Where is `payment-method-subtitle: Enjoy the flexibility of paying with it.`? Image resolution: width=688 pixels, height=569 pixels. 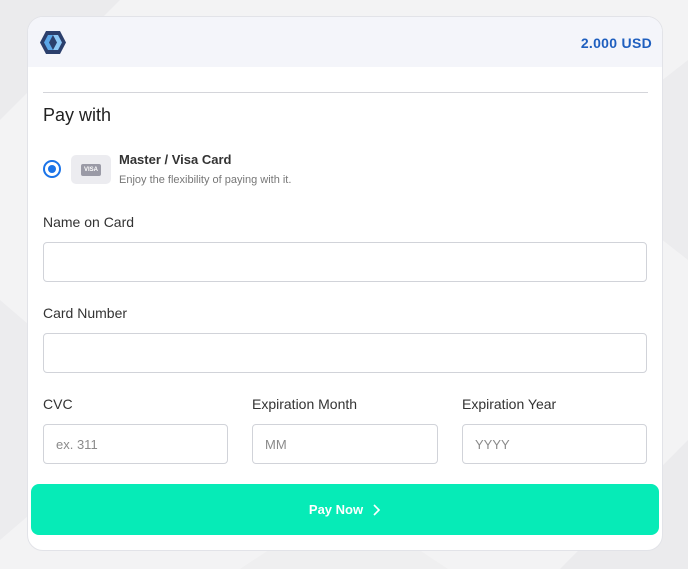
payment-method-subtitle: Enjoy the flexibility of paying with it. is located at coordinates (205, 180).